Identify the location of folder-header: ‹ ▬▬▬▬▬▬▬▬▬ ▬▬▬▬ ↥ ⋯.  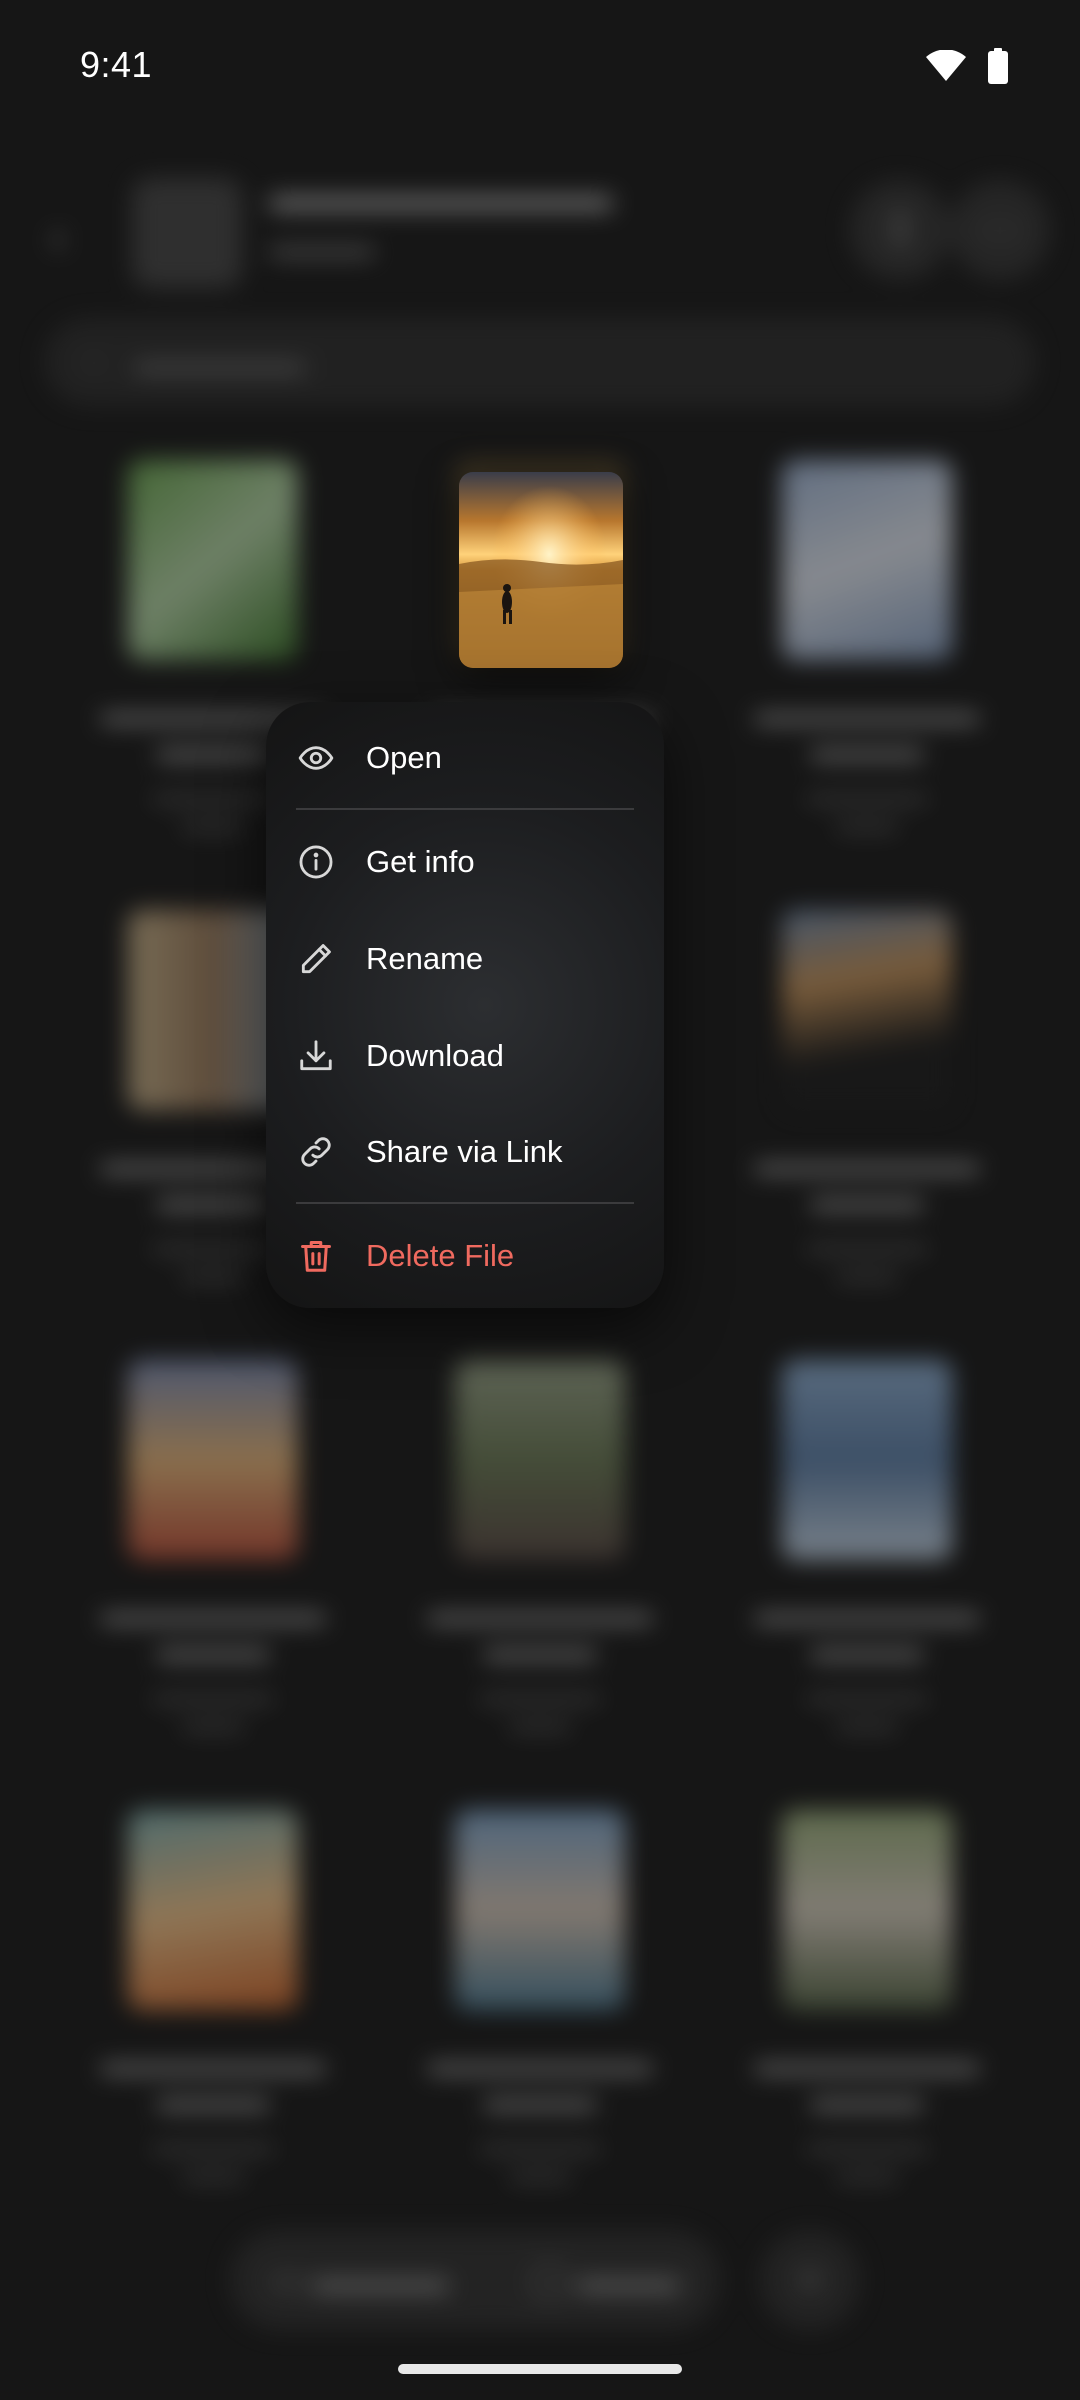
(540, 235).